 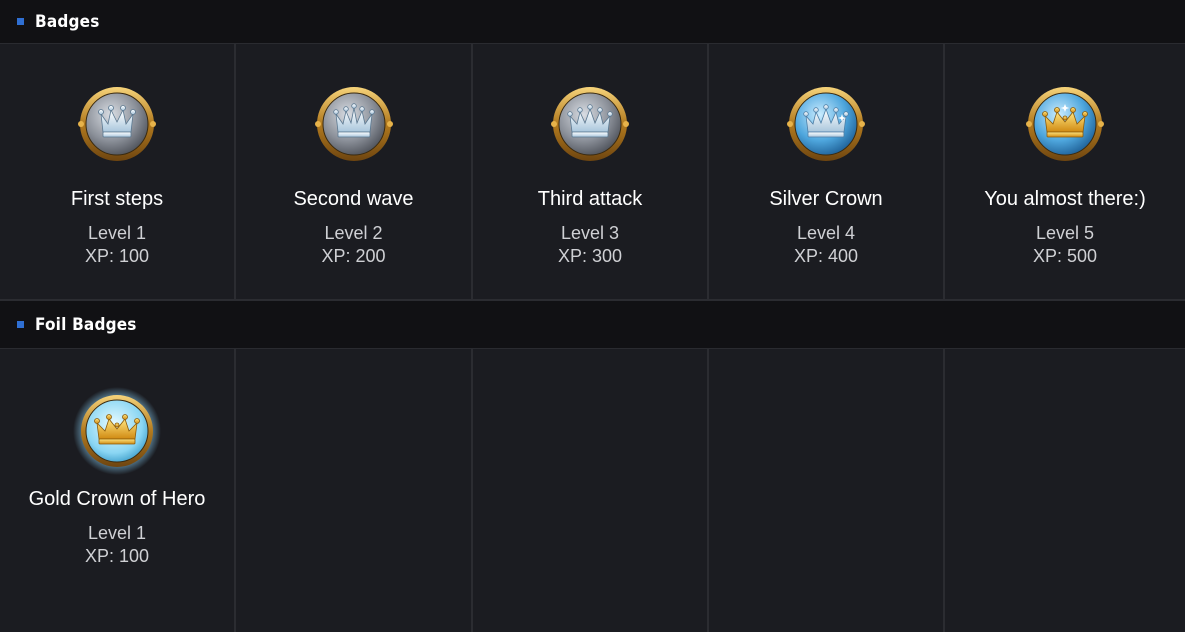 What do you see at coordinates (826, 233) in the screenshot?
I see `badge-level: Level 4` at bounding box center [826, 233].